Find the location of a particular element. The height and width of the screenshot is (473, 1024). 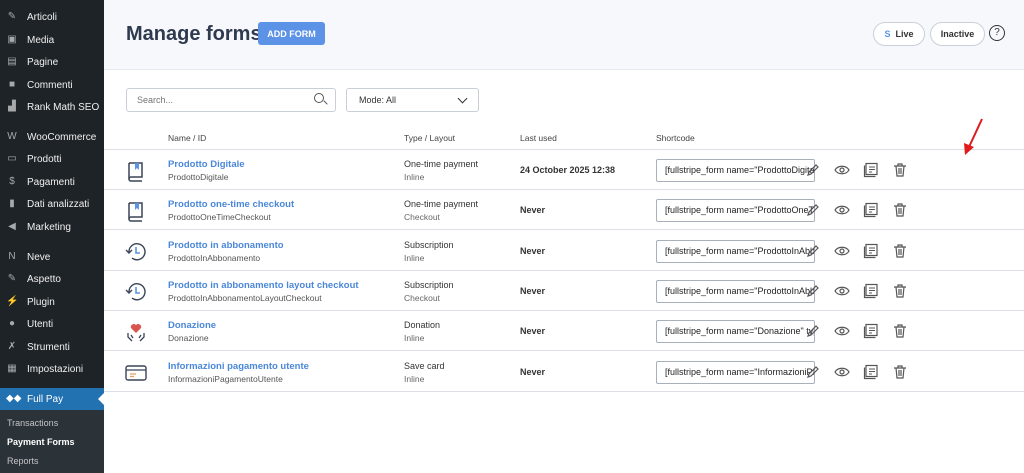

sidebar-item-media: ▣ Media is located at coordinates (52, 40).